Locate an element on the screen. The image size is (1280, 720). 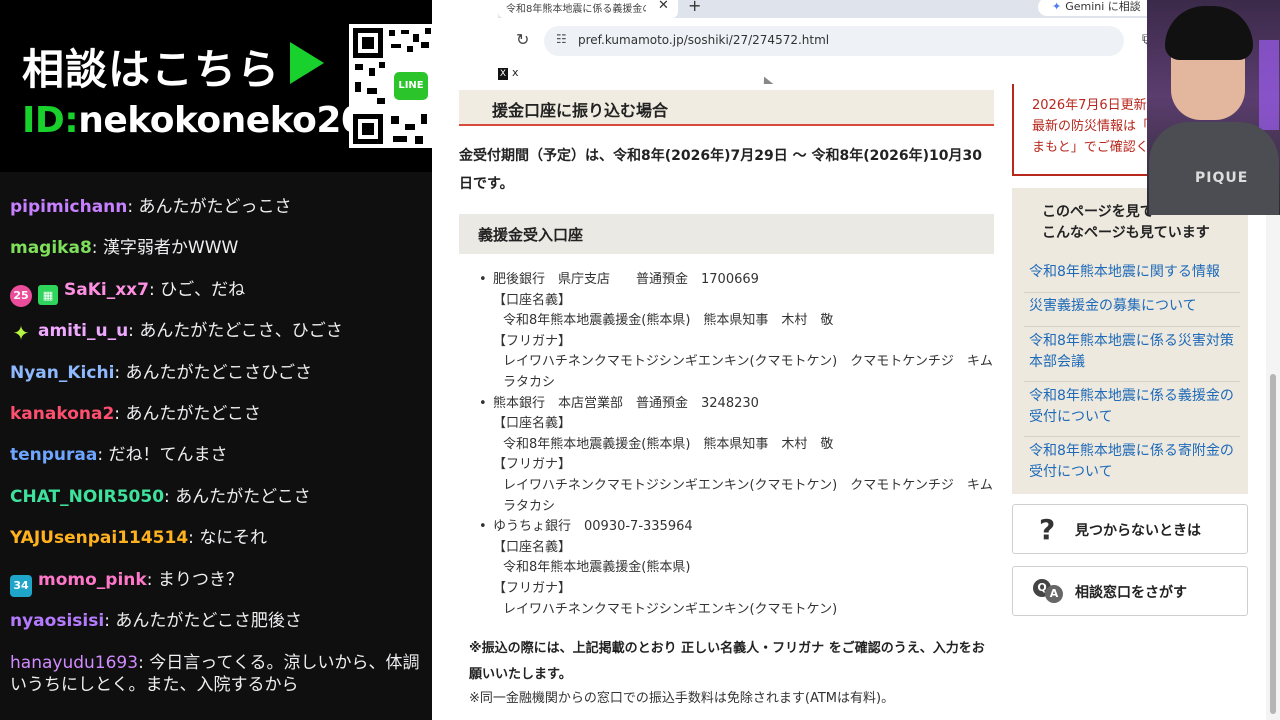
tab-active: 令和8年熊本地震に係る義援金の ✕ is located at coordinates (588, 9).